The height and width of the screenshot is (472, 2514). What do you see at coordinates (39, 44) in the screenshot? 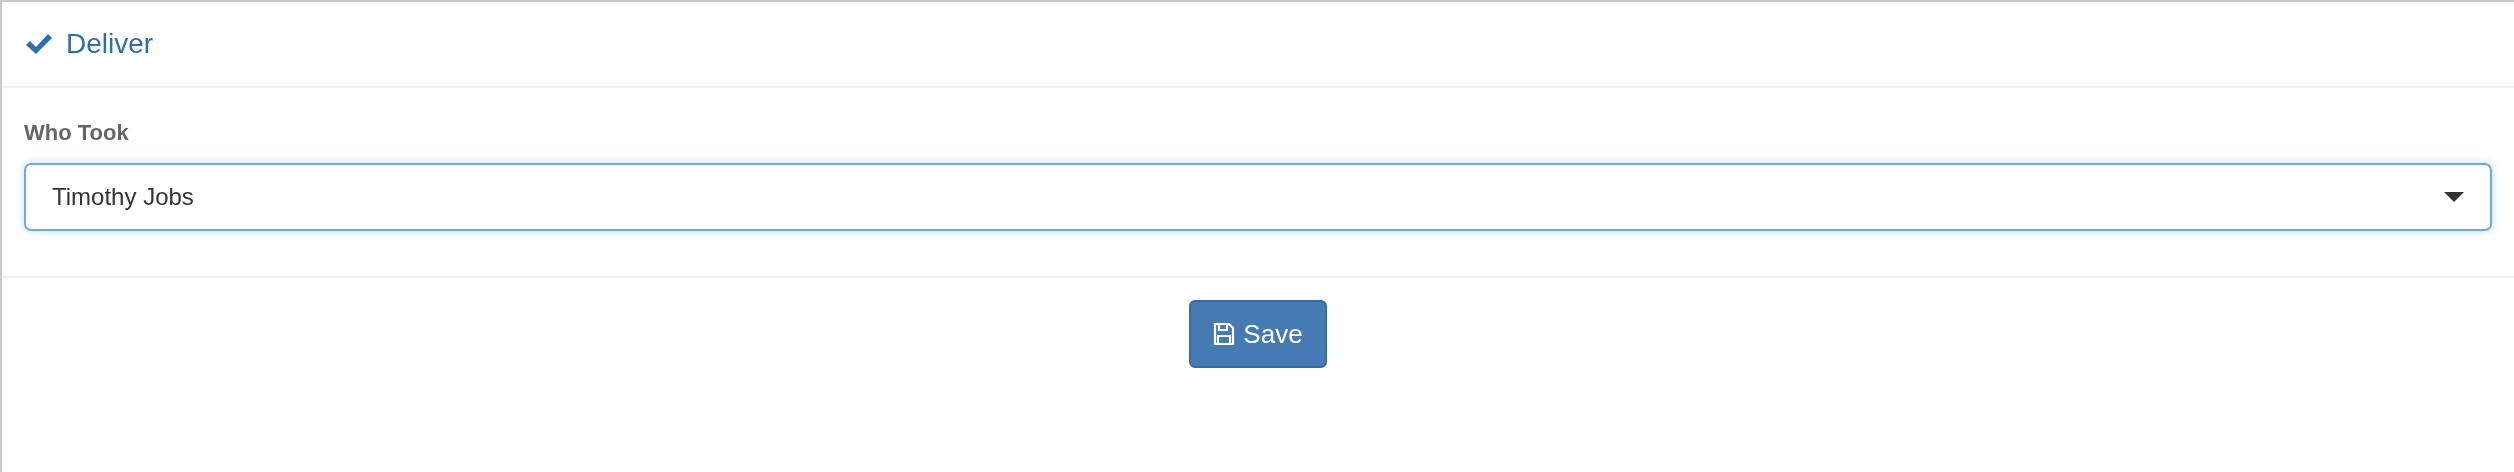
I see `checkmark-icon` at bounding box center [39, 44].